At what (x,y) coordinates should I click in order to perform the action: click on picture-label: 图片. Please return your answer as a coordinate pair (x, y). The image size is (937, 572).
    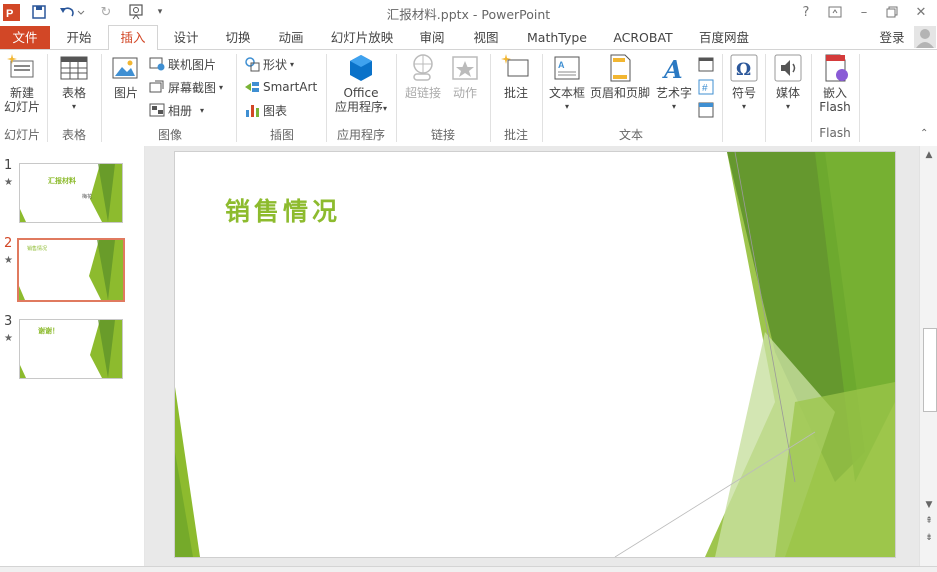
    Looking at the image, I should click on (125, 93).